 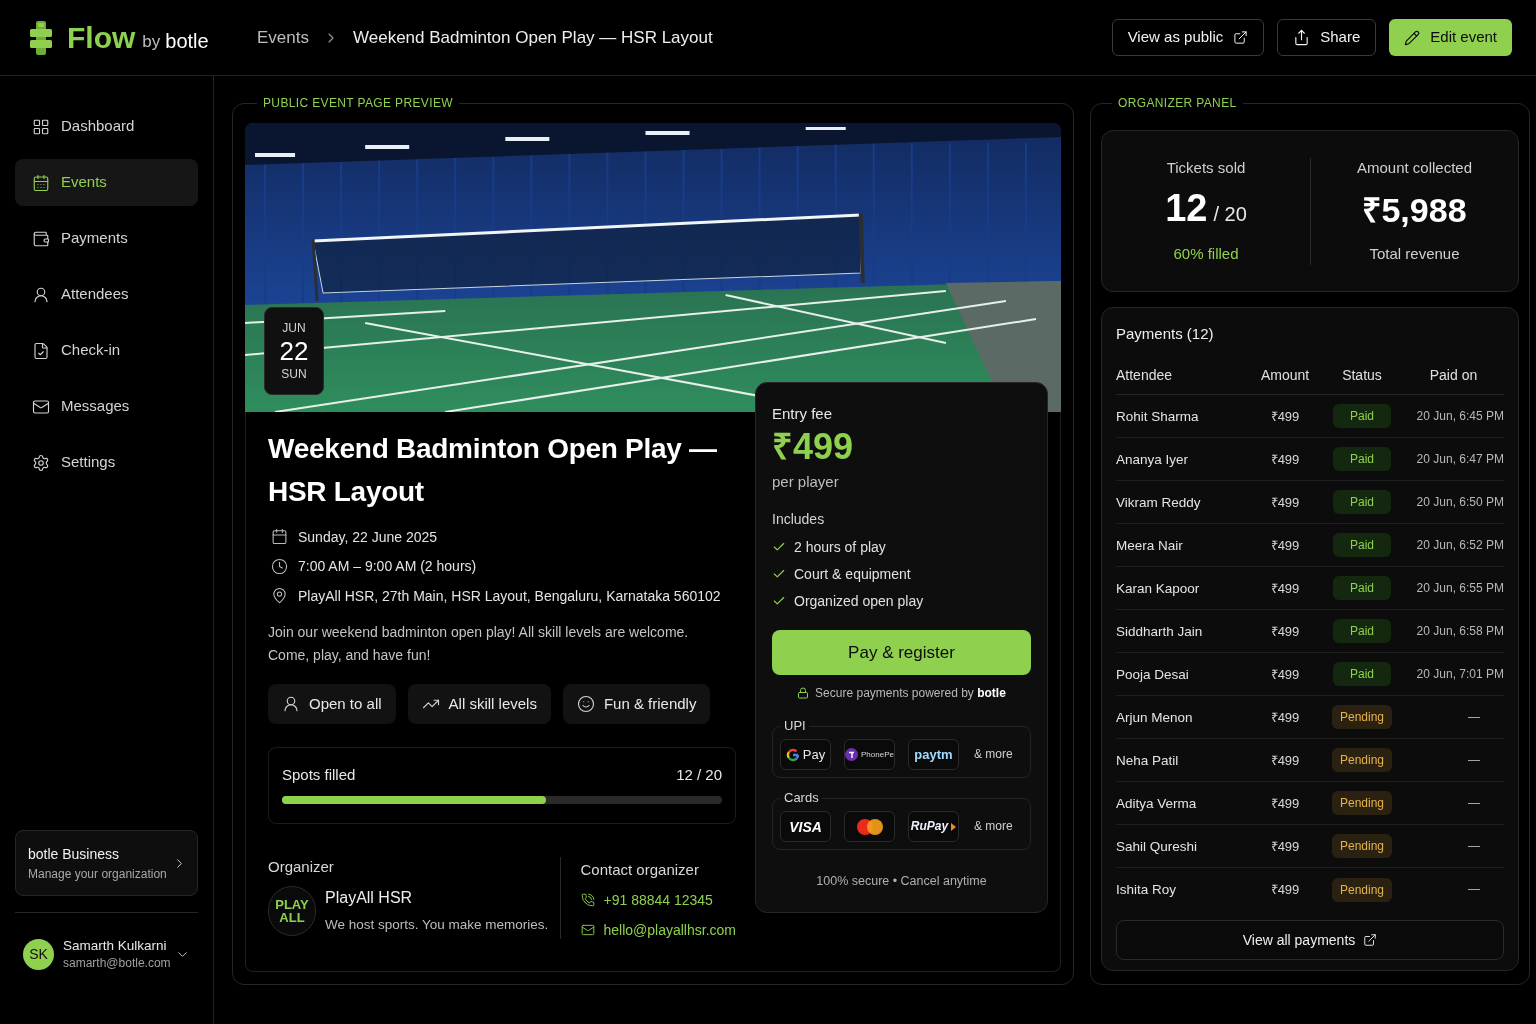 I want to click on spots-label: Spots filled, so click(x=319, y=774).